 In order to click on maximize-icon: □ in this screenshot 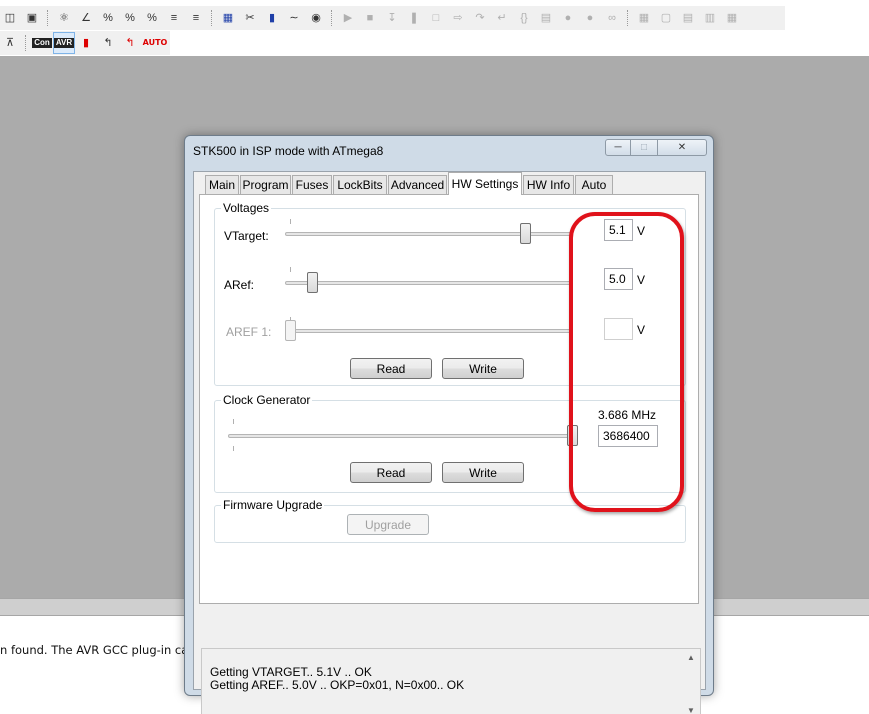, I will do `click(644, 147)`.